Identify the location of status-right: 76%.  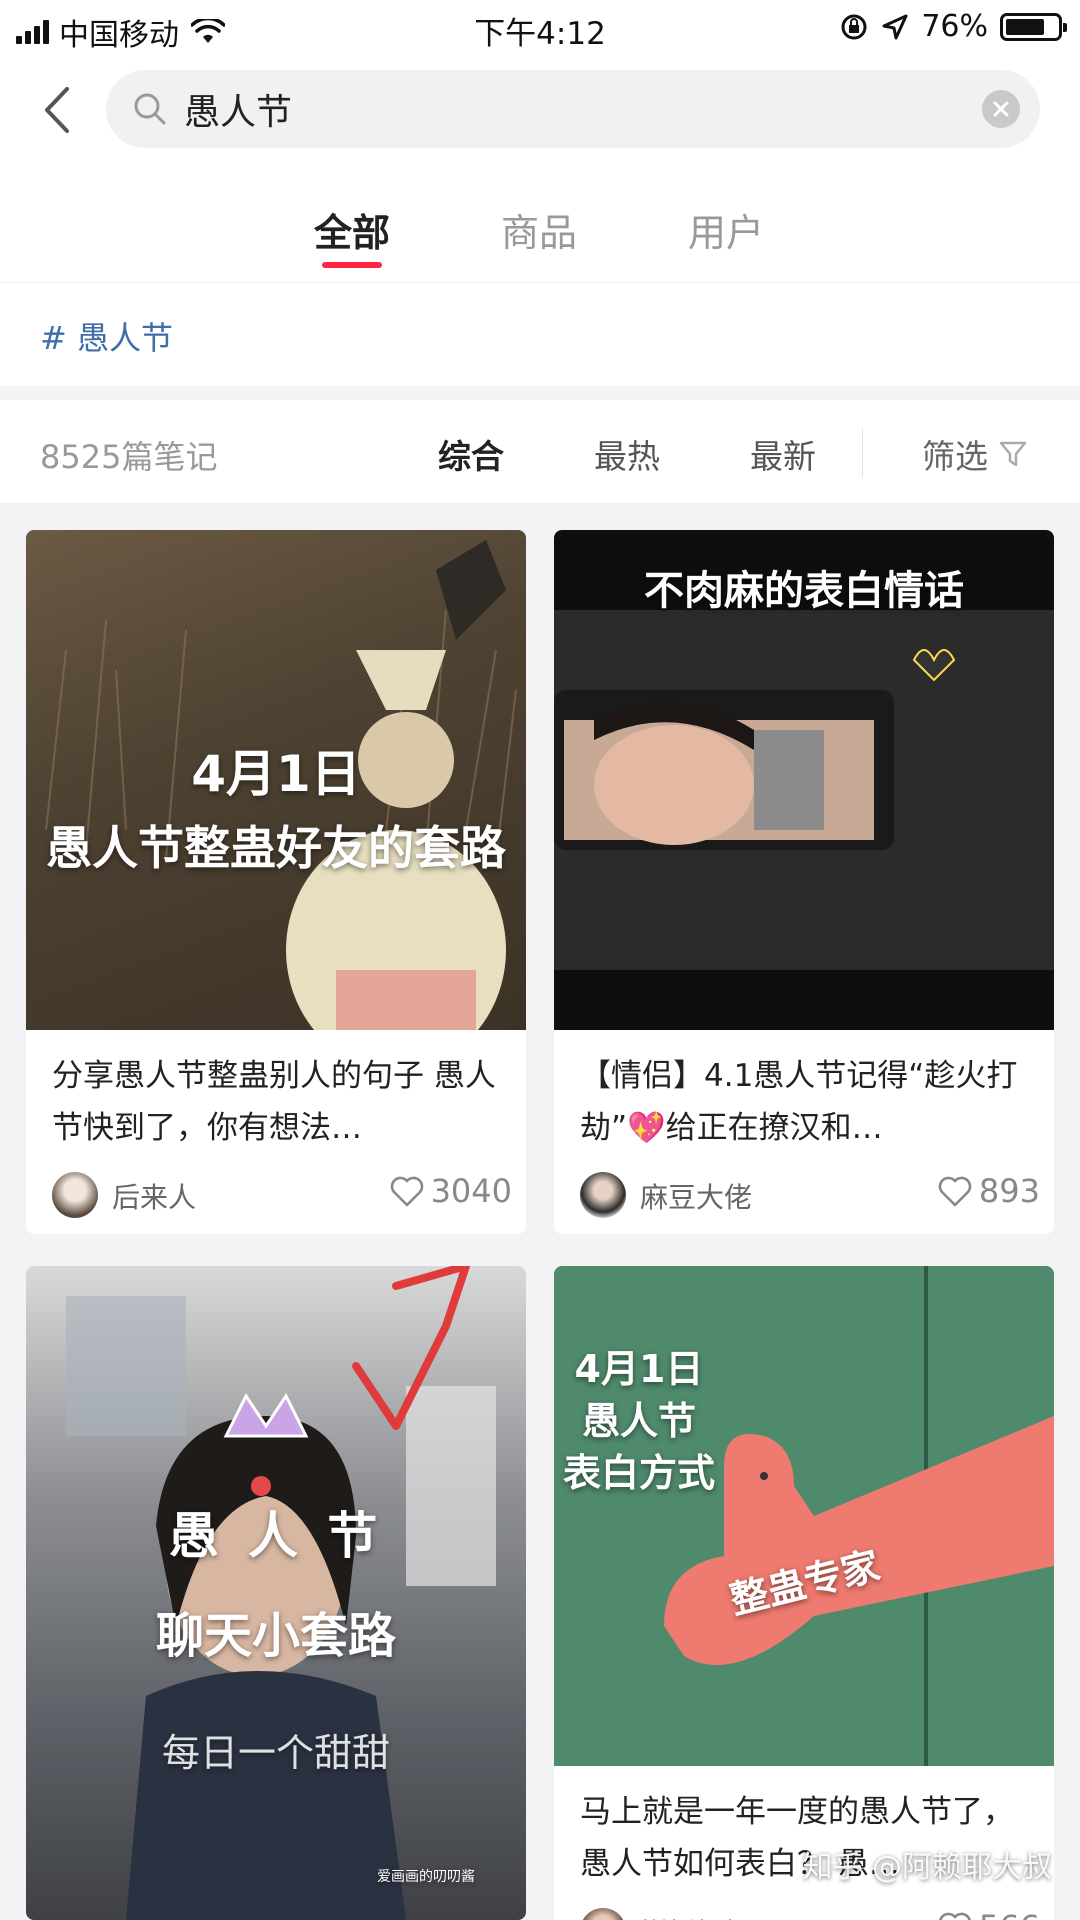
(953, 26).